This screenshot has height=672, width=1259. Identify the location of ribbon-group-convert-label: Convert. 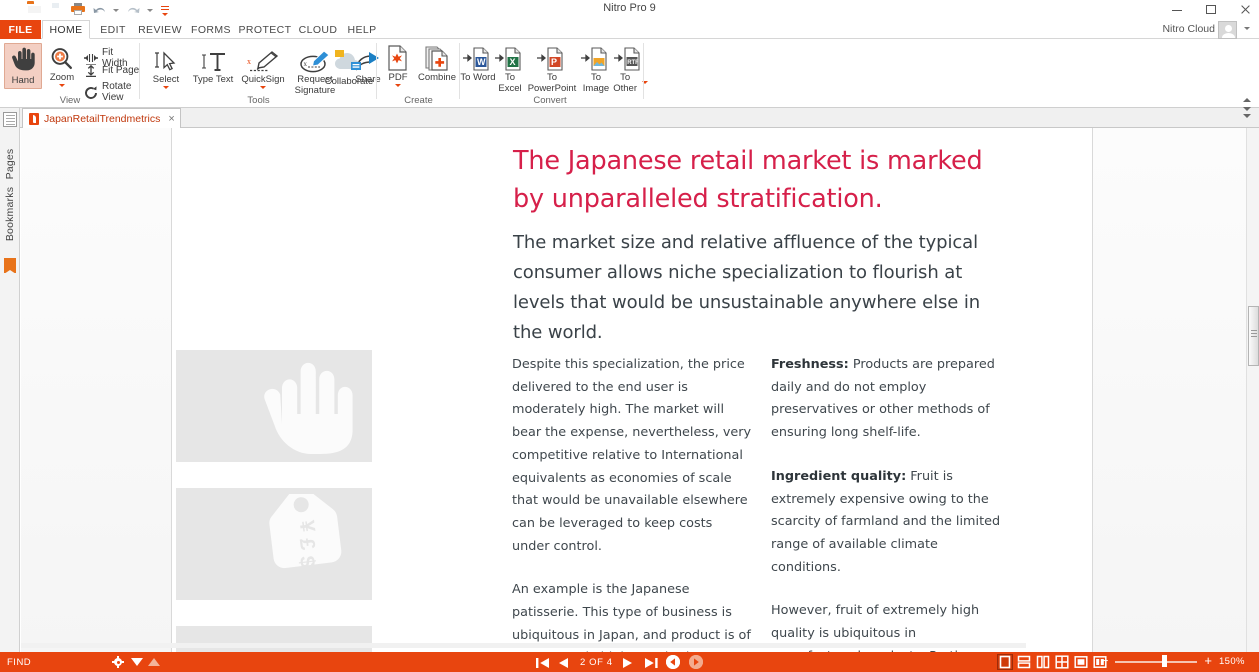
(550, 100).